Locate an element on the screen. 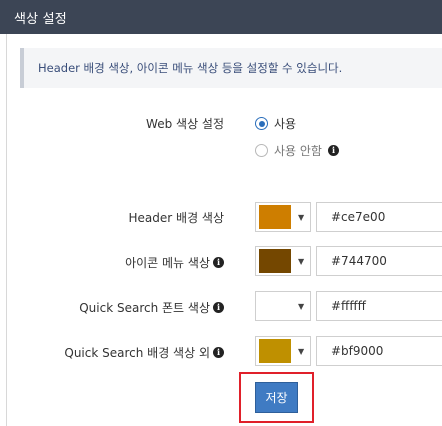 The image size is (442, 426). icon-menu-color-label: 아이콘 메뉴 색상 i is located at coordinates (174, 262).